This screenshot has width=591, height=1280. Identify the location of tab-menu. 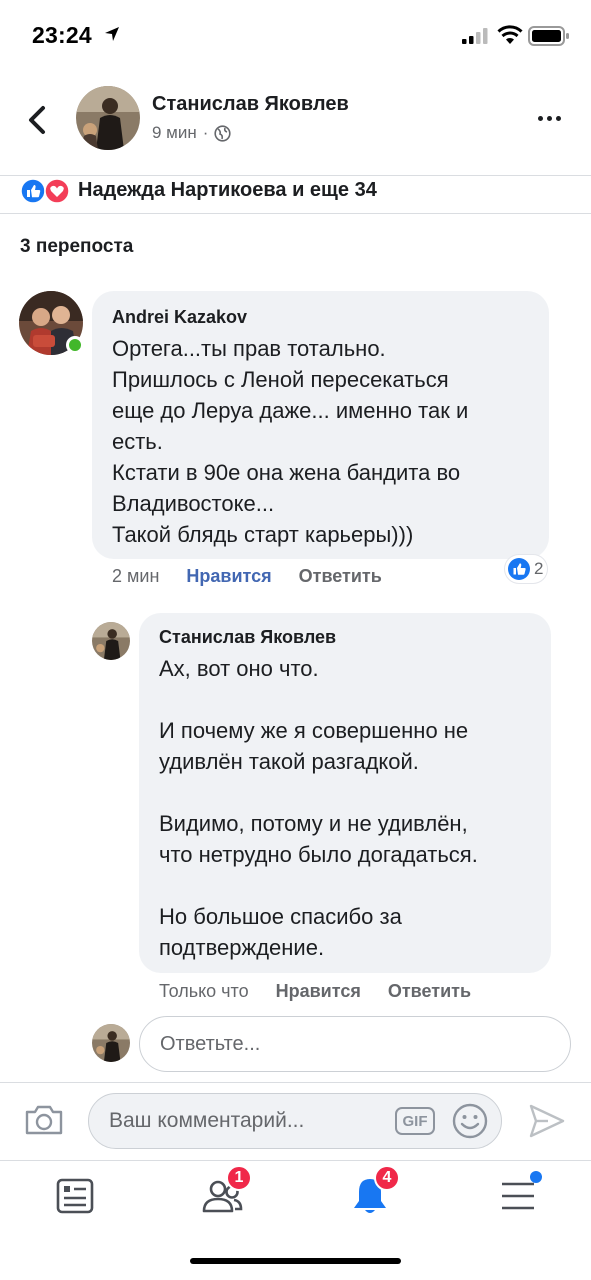
(518, 1196).